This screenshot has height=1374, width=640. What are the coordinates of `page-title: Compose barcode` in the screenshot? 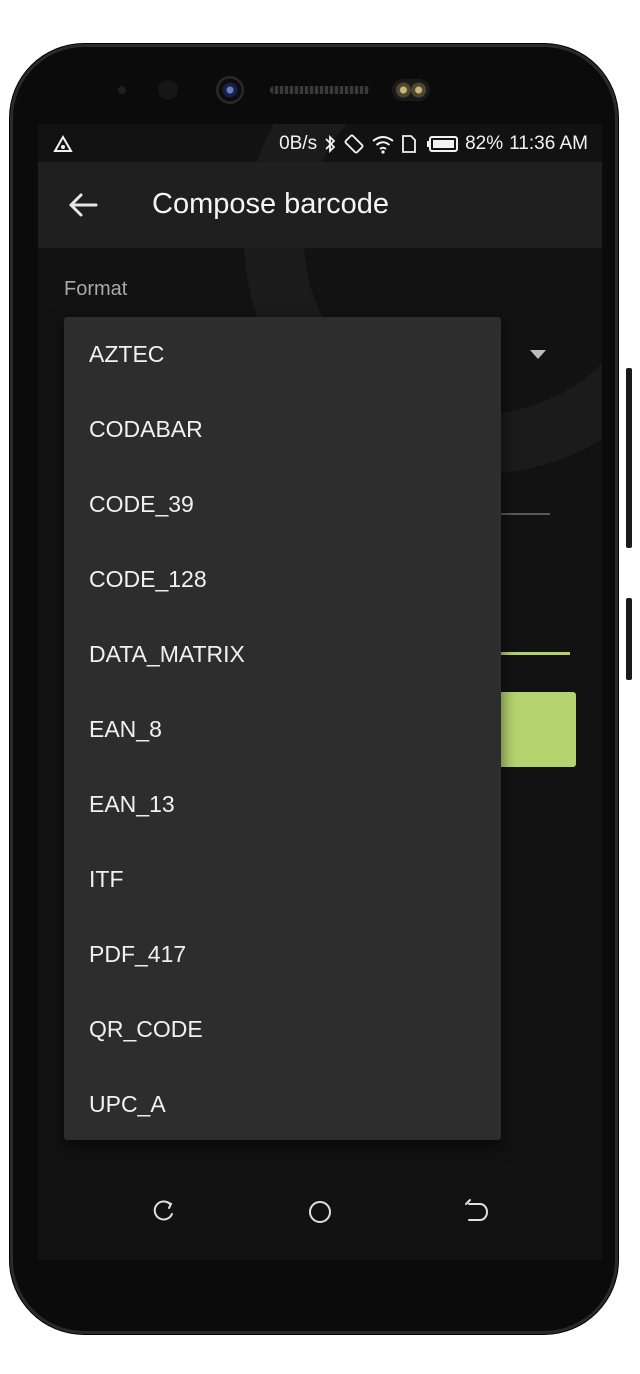 It's located at (270, 204).